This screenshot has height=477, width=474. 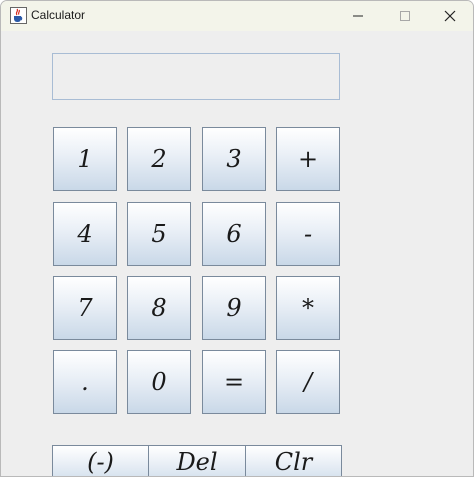 I want to click on minimize-icon, so click(x=358, y=16).